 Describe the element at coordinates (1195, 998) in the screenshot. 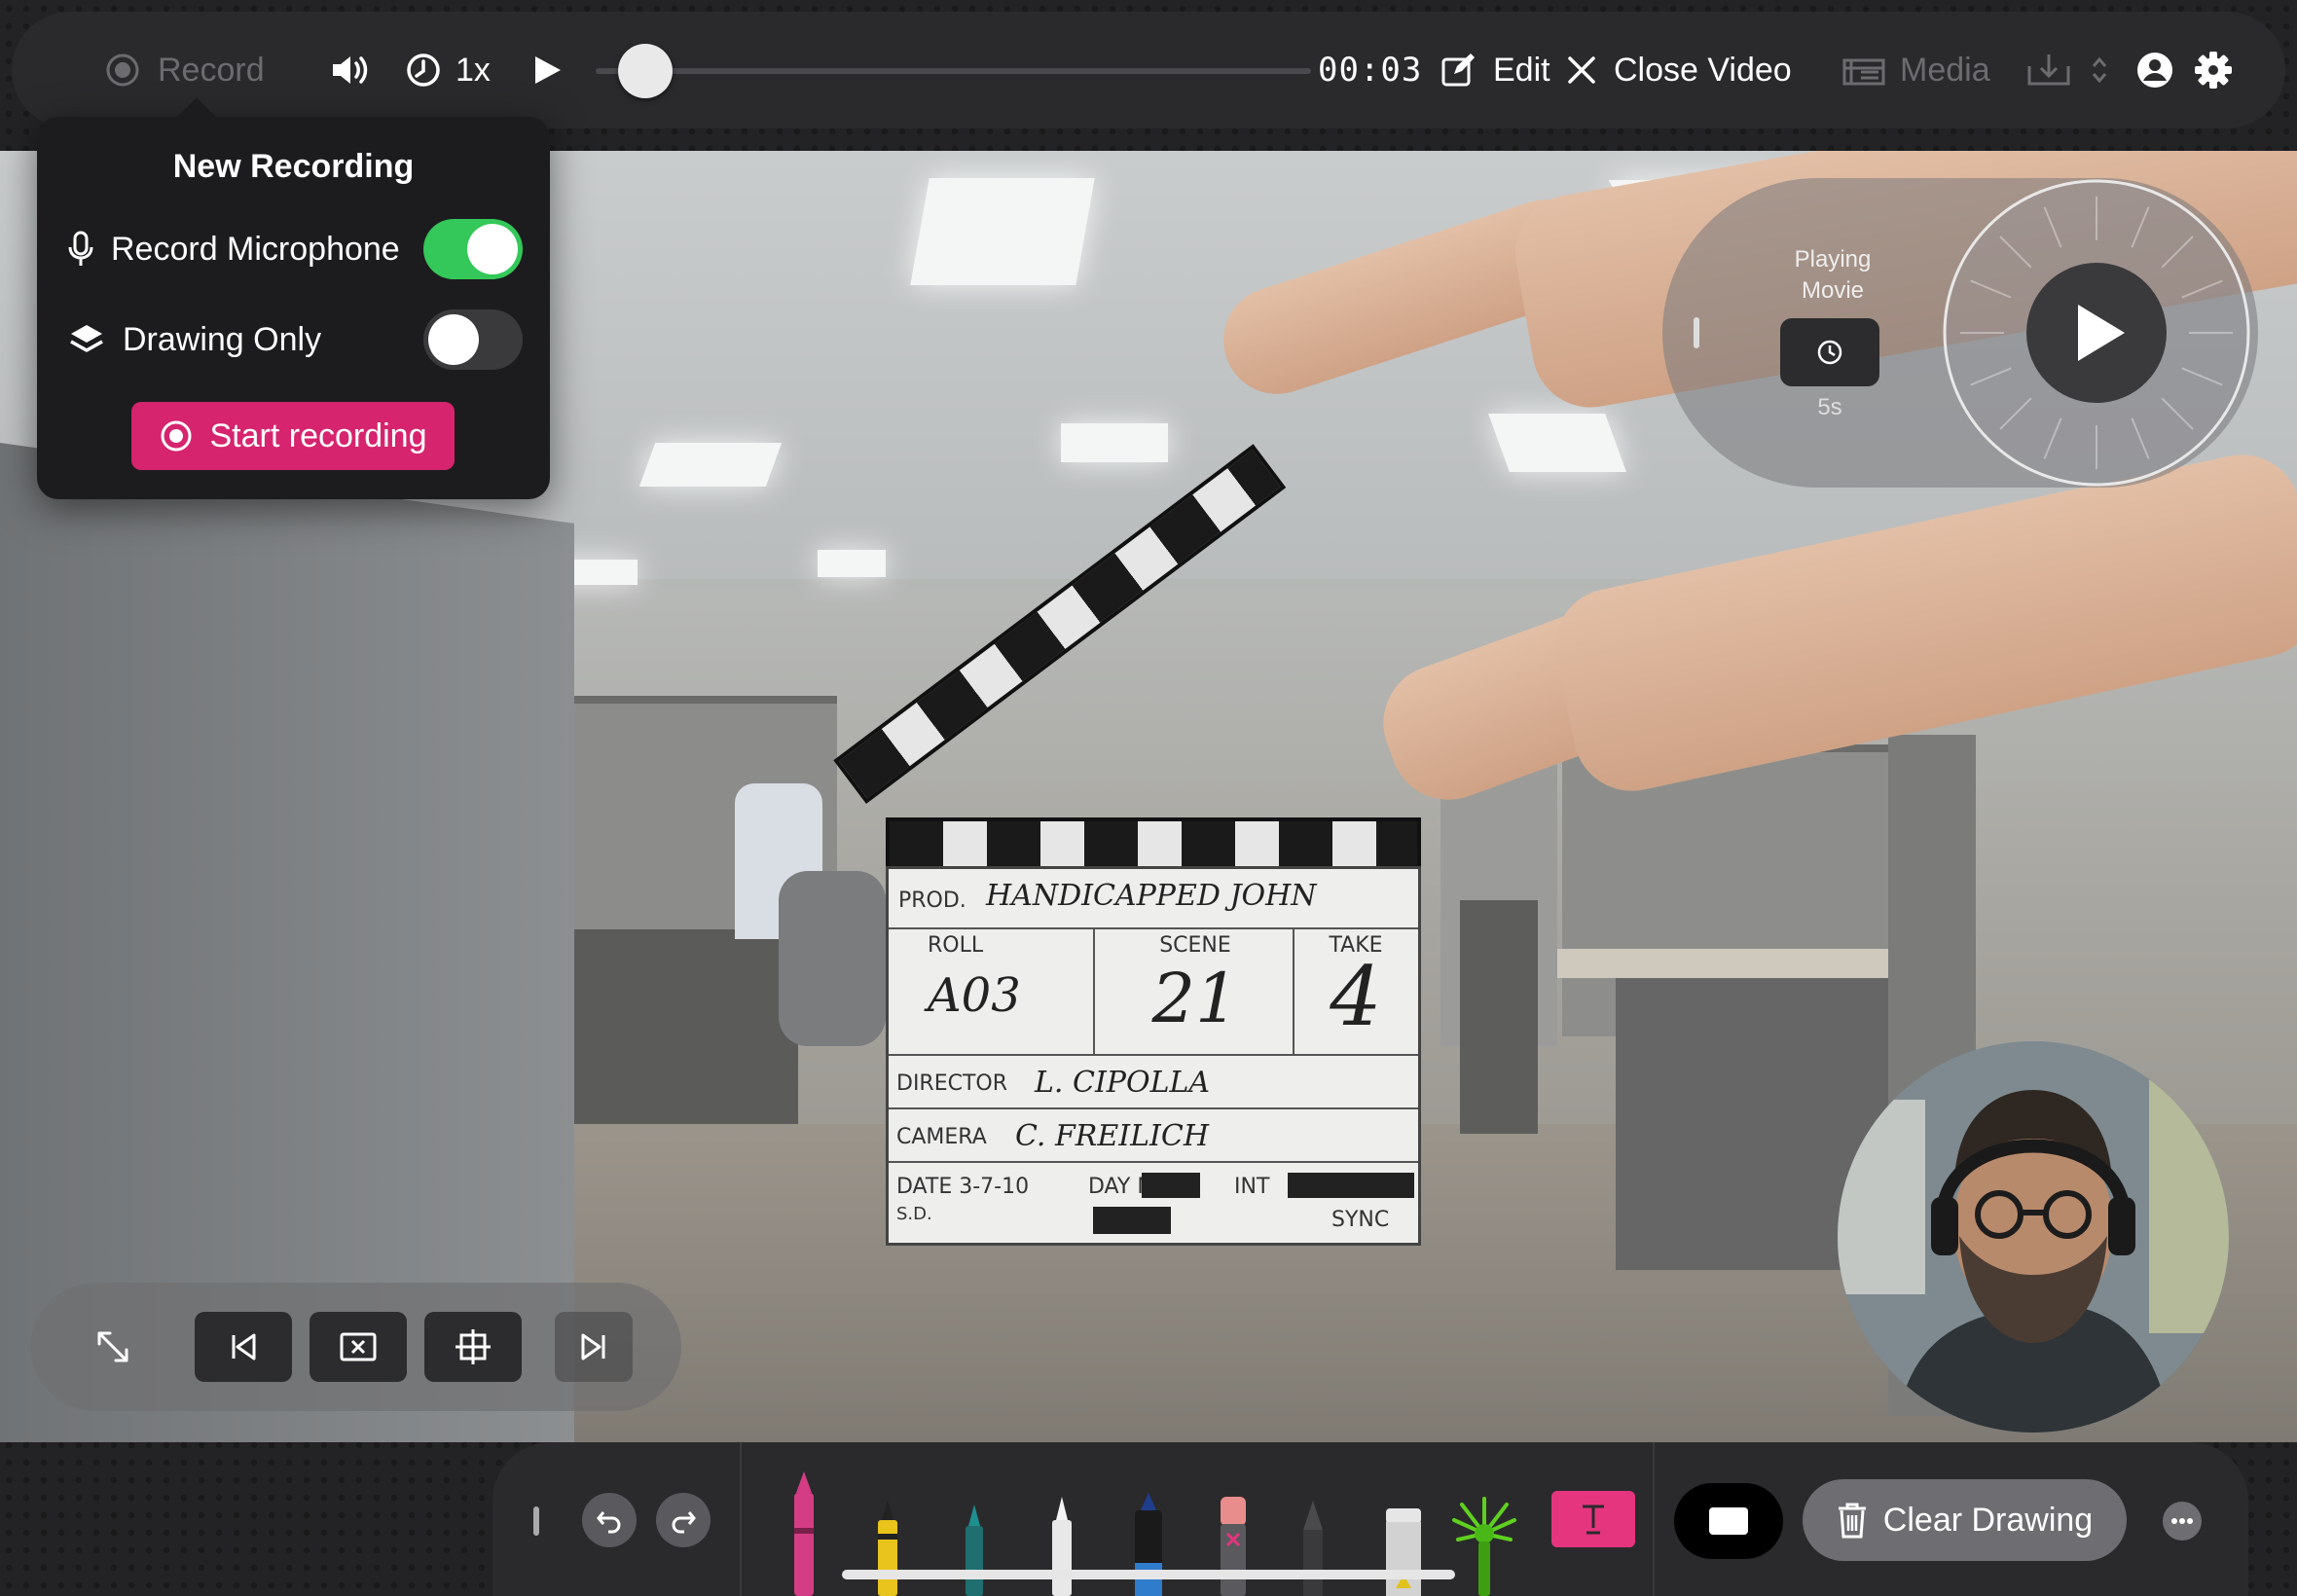

I see `slate-scene-value: 21` at that location.